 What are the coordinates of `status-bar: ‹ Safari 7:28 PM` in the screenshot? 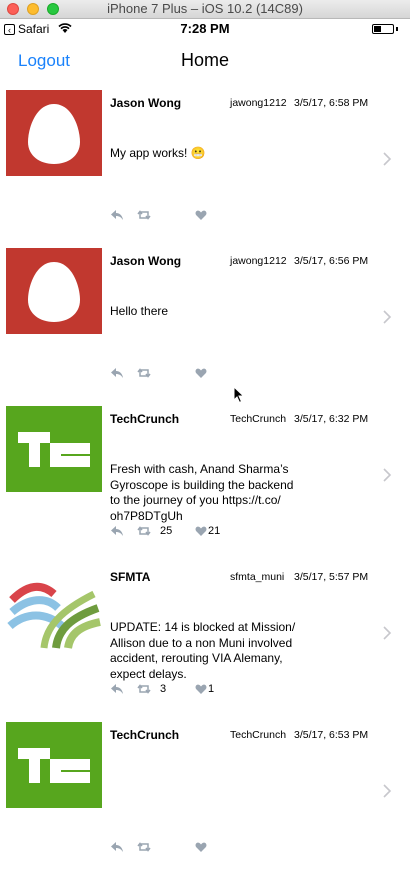 It's located at (205, 29).